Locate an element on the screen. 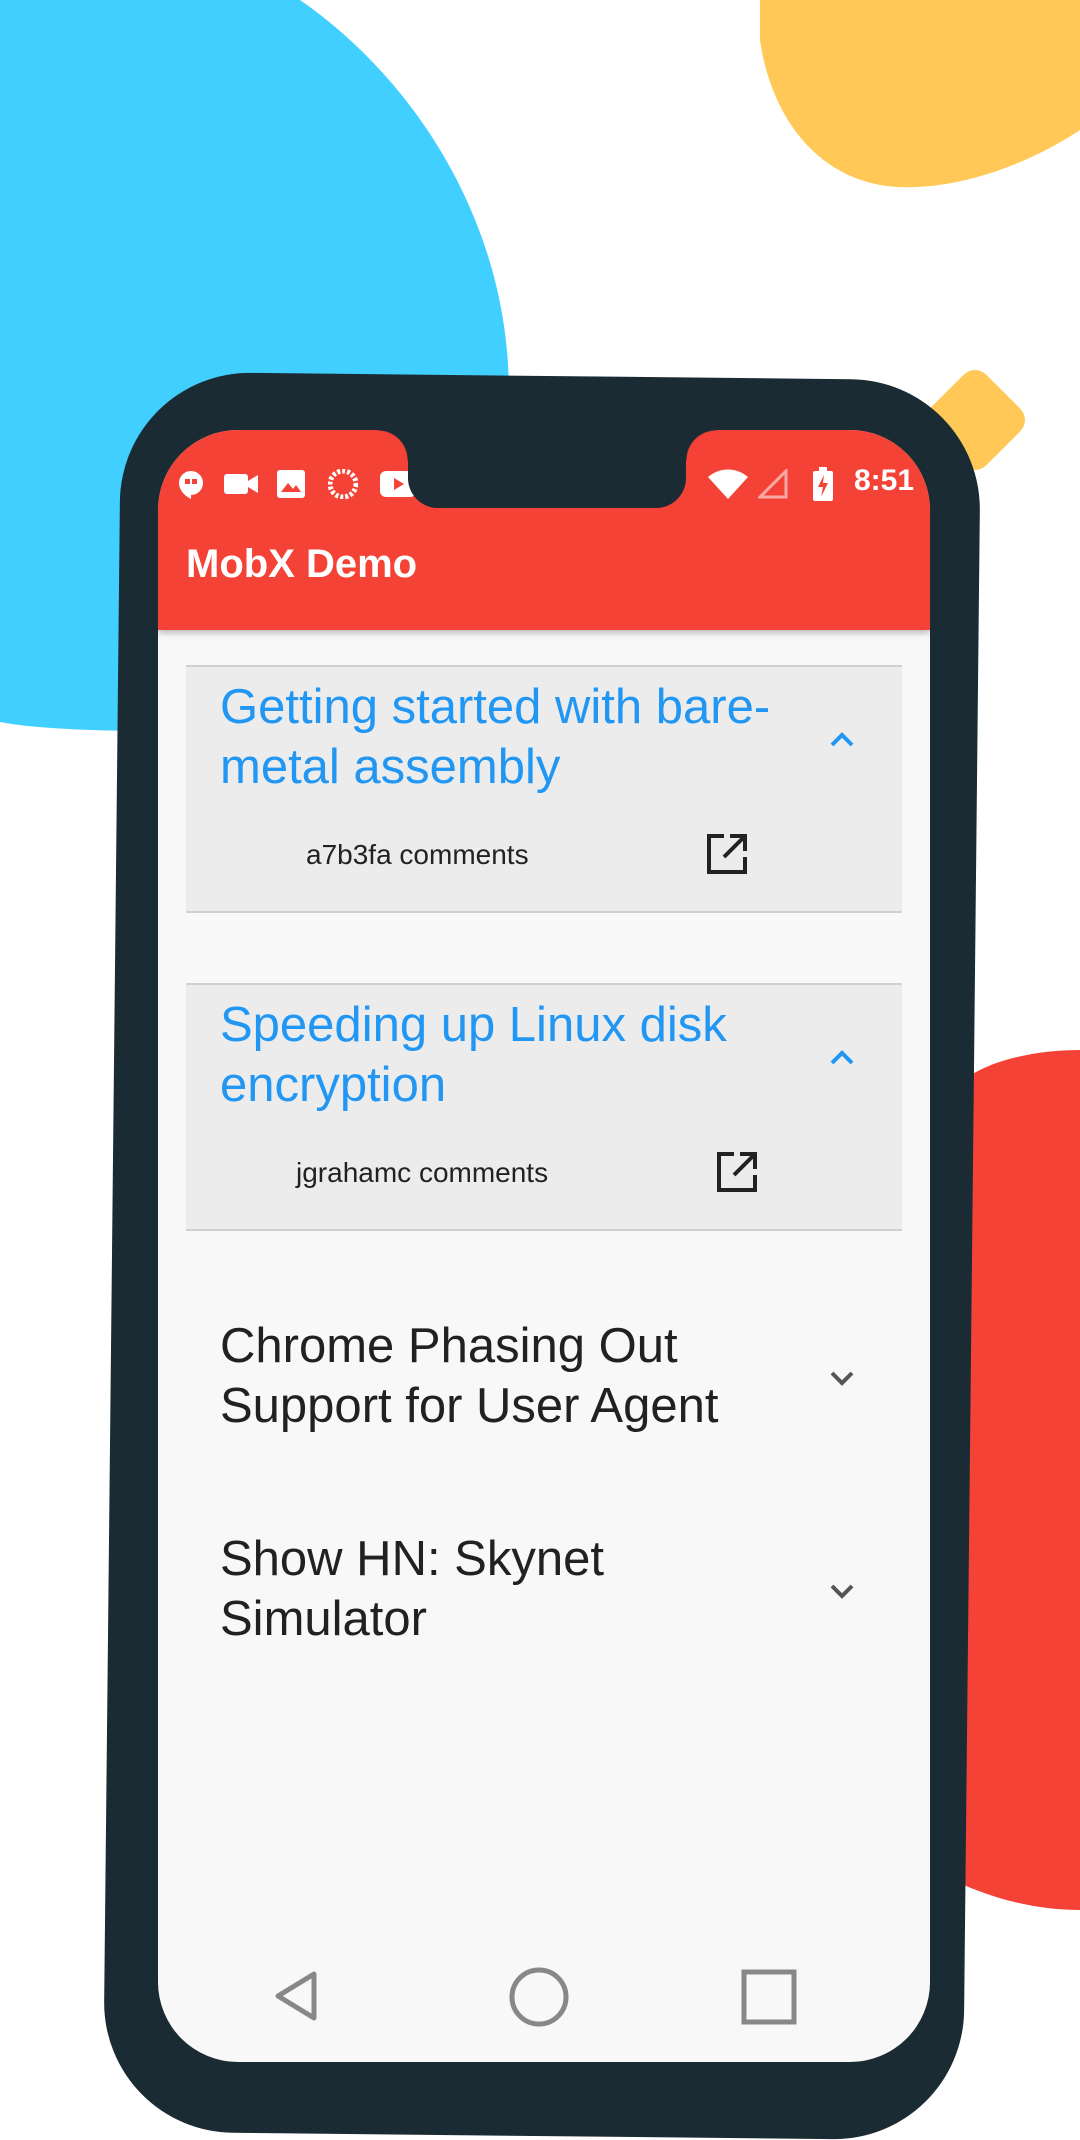  status-time: 8:51 is located at coordinates (883, 480).